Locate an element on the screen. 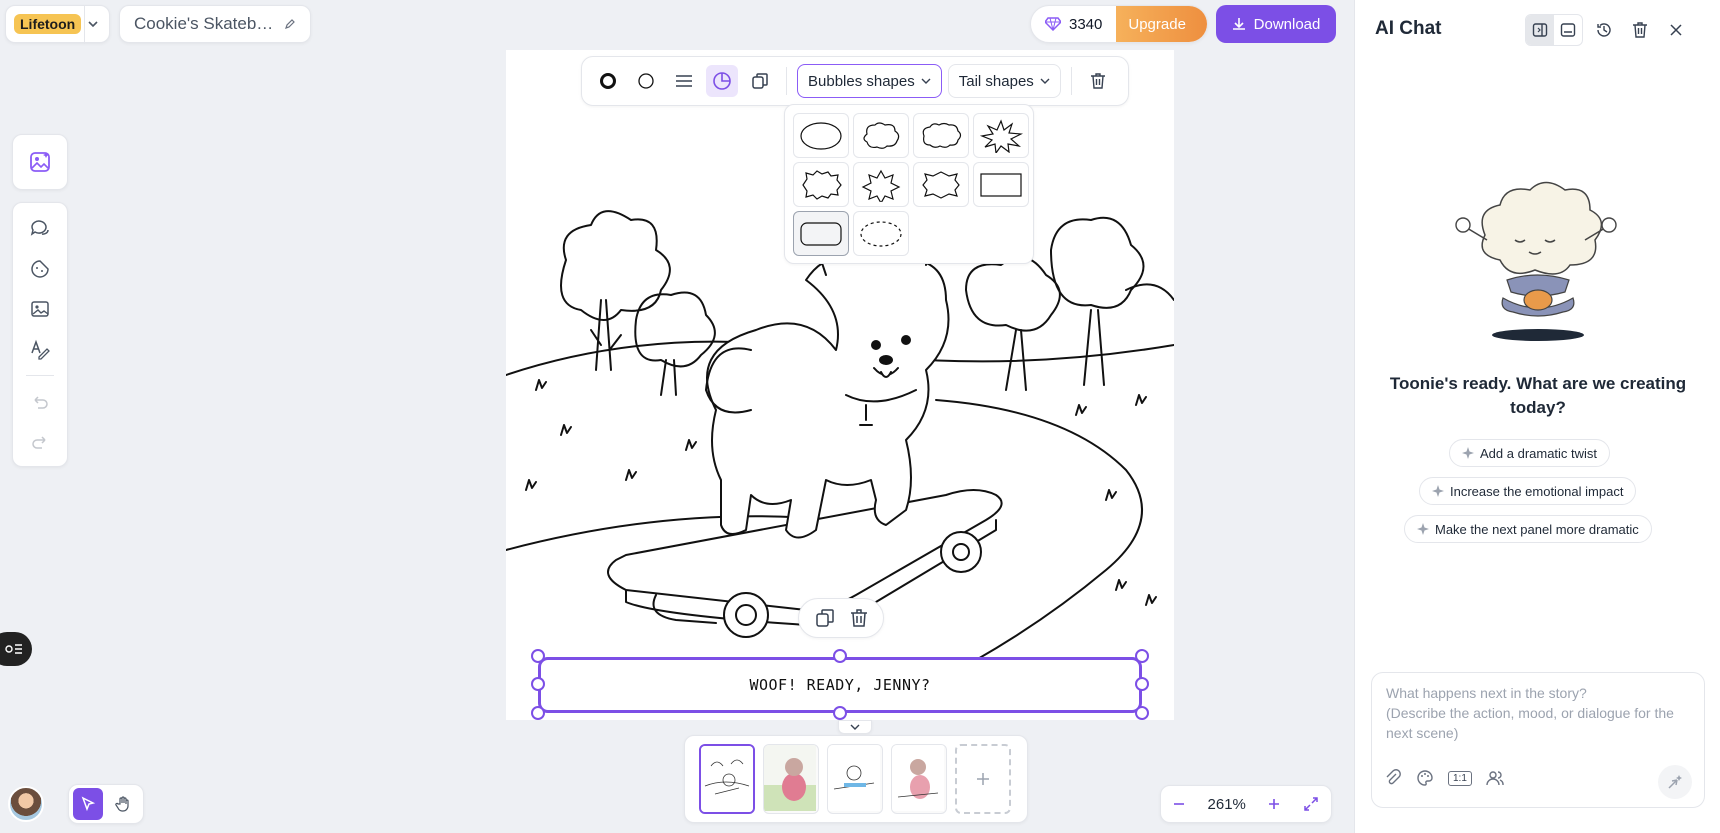  pencil-icon is located at coordinates (290, 24).